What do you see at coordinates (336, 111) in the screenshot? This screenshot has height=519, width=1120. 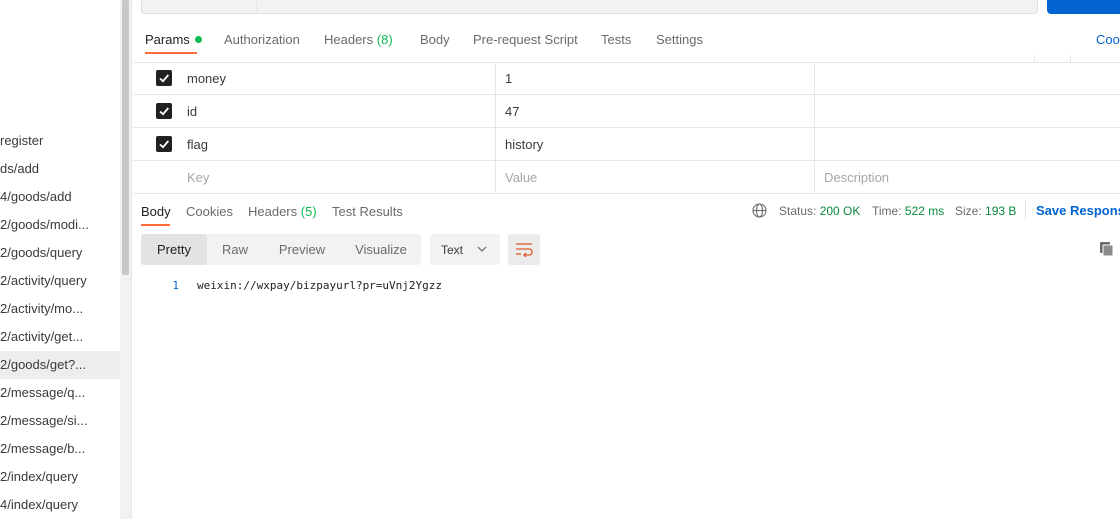 I see `param-key: id` at bounding box center [336, 111].